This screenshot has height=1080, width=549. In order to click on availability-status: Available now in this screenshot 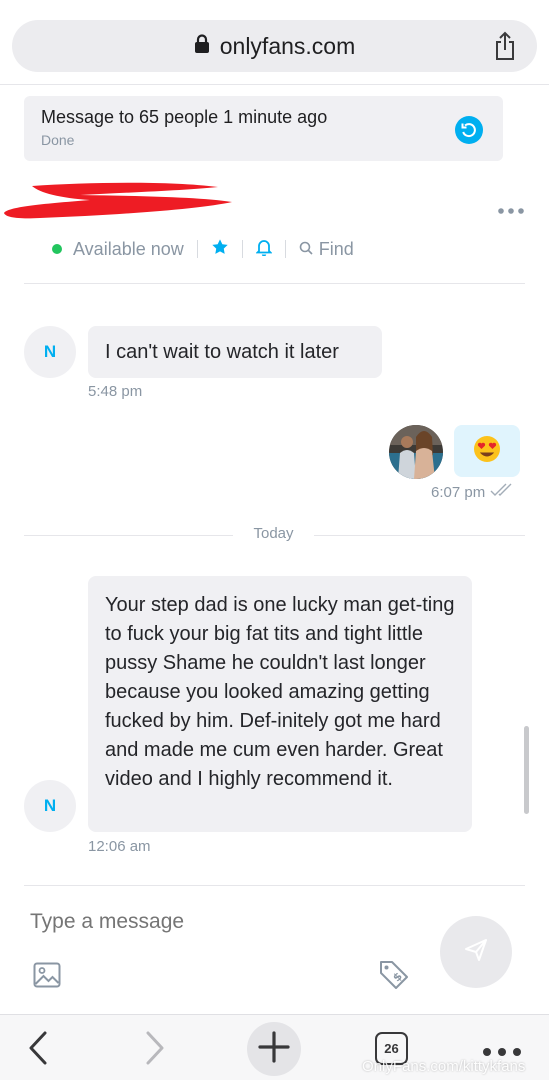, I will do `click(128, 248)`.